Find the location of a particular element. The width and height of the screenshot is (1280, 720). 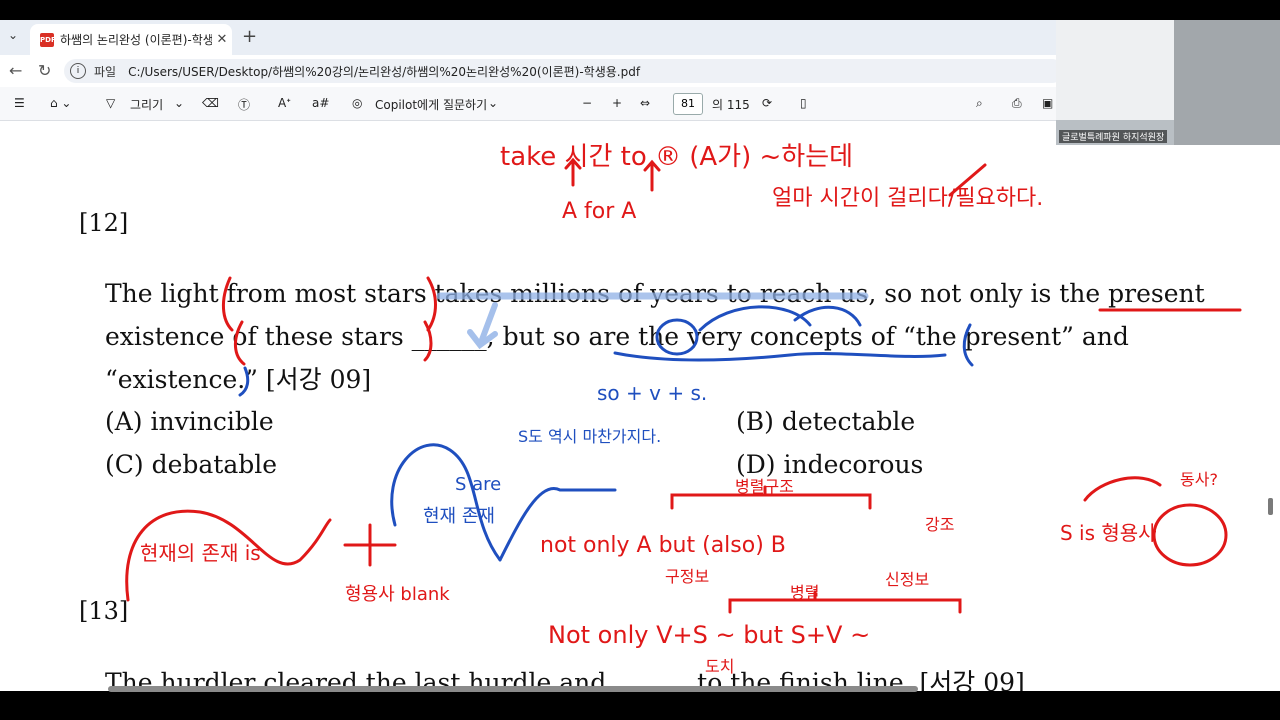

fit-width-icon: ⇔ is located at coordinates (645, 103).